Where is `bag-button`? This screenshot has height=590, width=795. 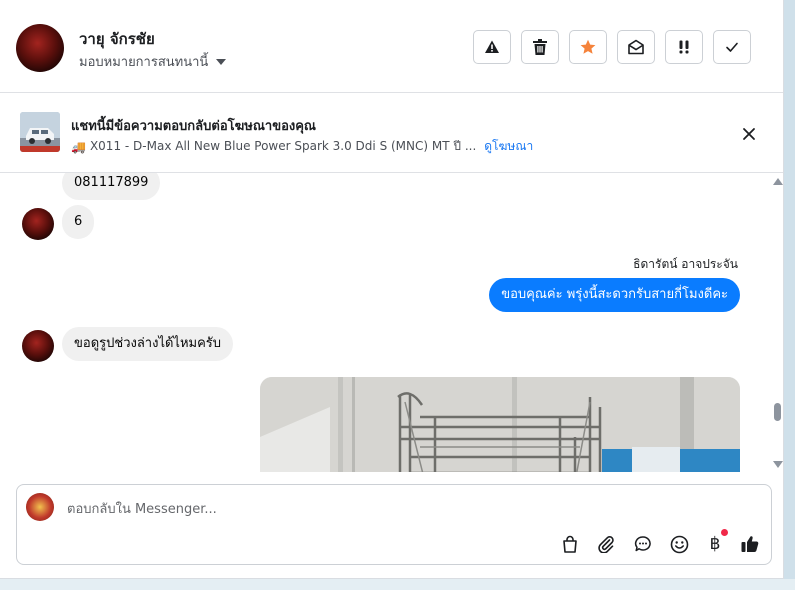 bag-button is located at coordinates (570, 544).